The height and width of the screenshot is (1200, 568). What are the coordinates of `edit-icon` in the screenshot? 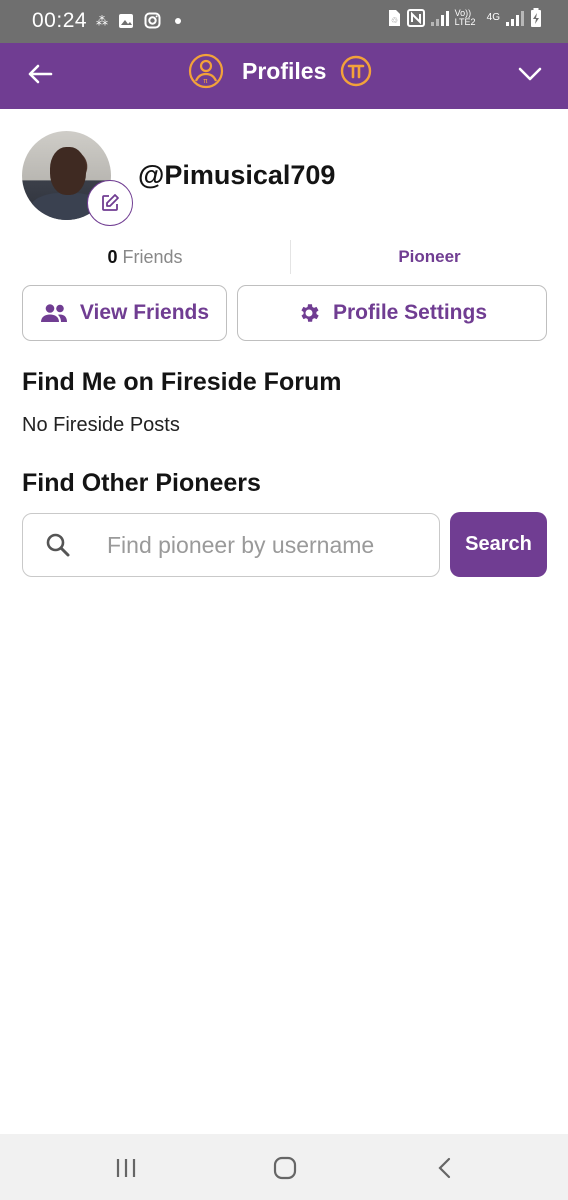 It's located at (110, 202).